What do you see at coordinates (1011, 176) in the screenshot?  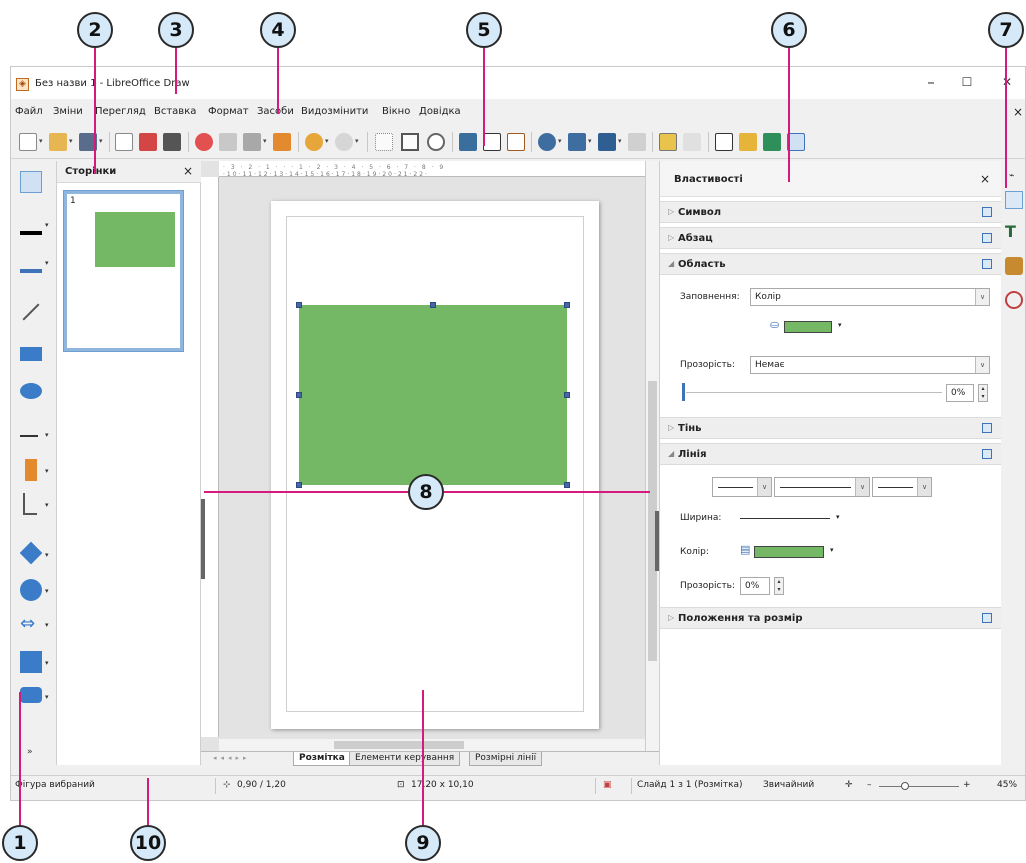 I see `sidebar-menu-icon: ⌁` at bounding box center [1011, 176].